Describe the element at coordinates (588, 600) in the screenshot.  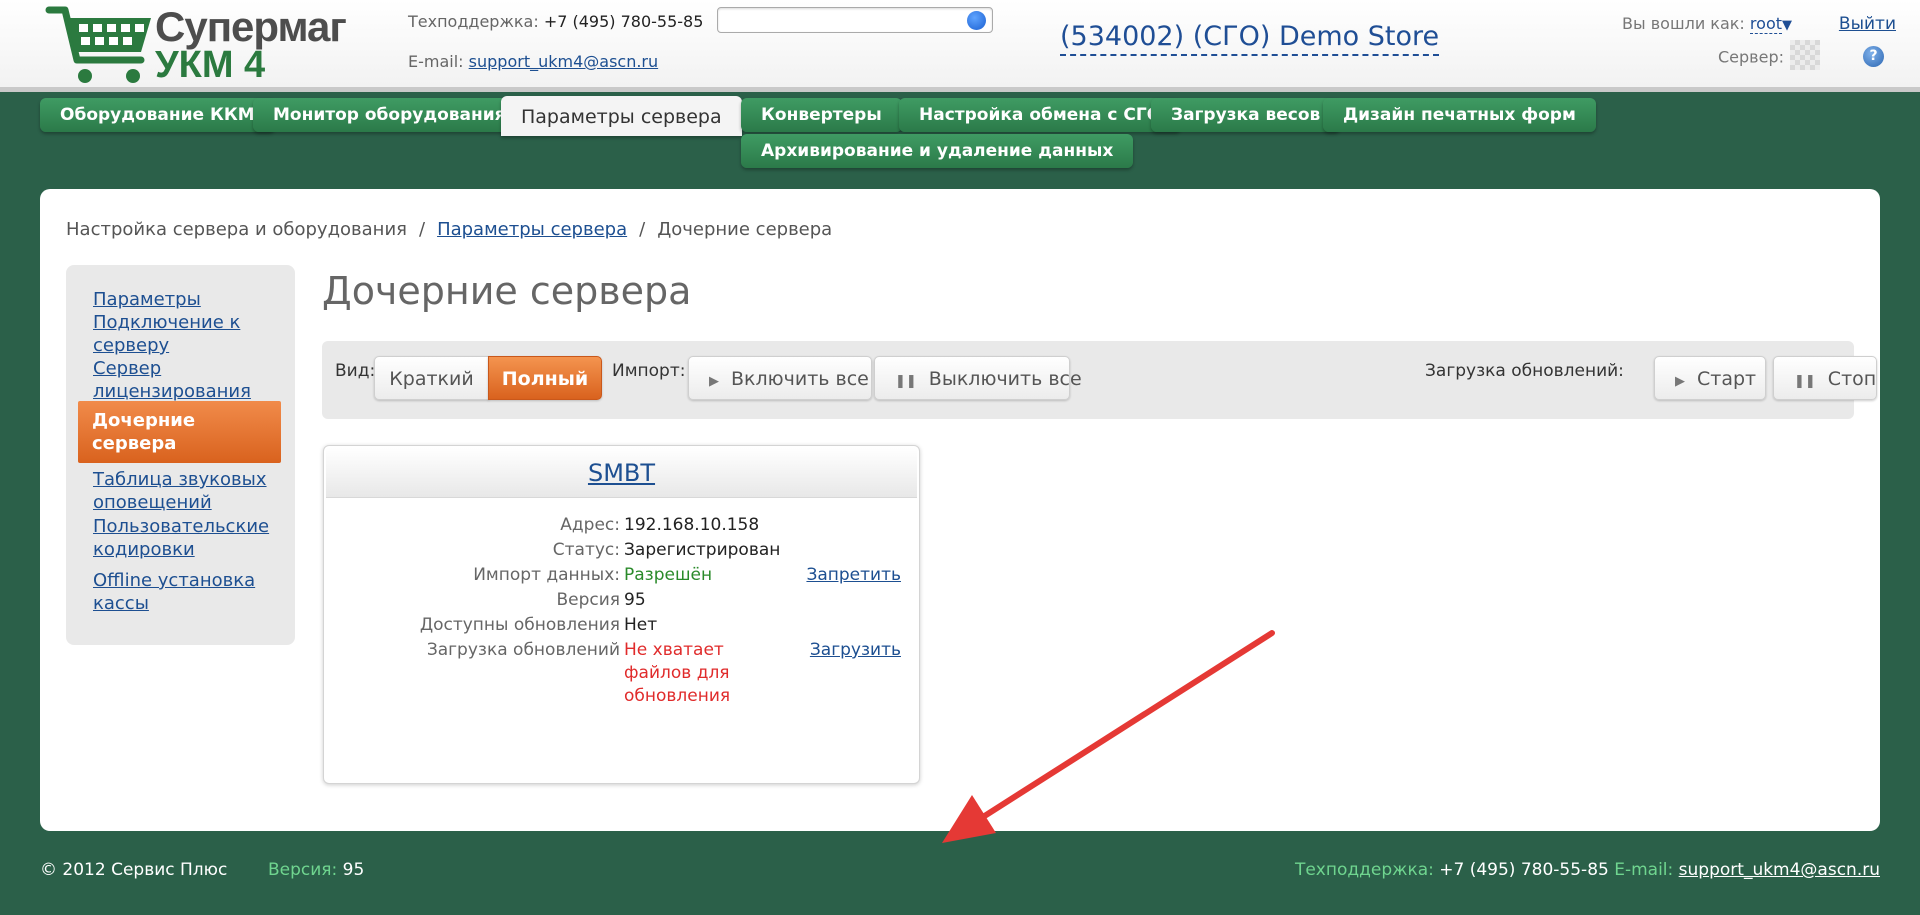
I see `version-label: Версия` at that location.